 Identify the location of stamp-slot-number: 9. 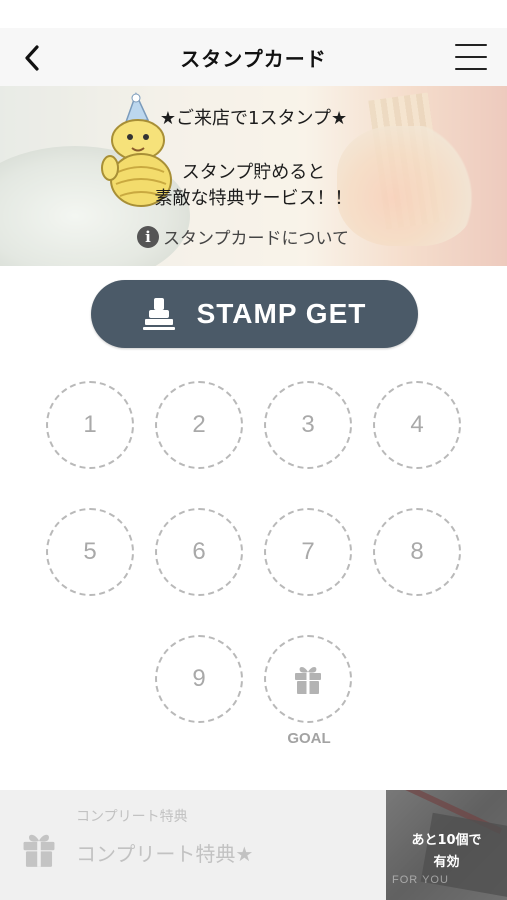
(199, 678).